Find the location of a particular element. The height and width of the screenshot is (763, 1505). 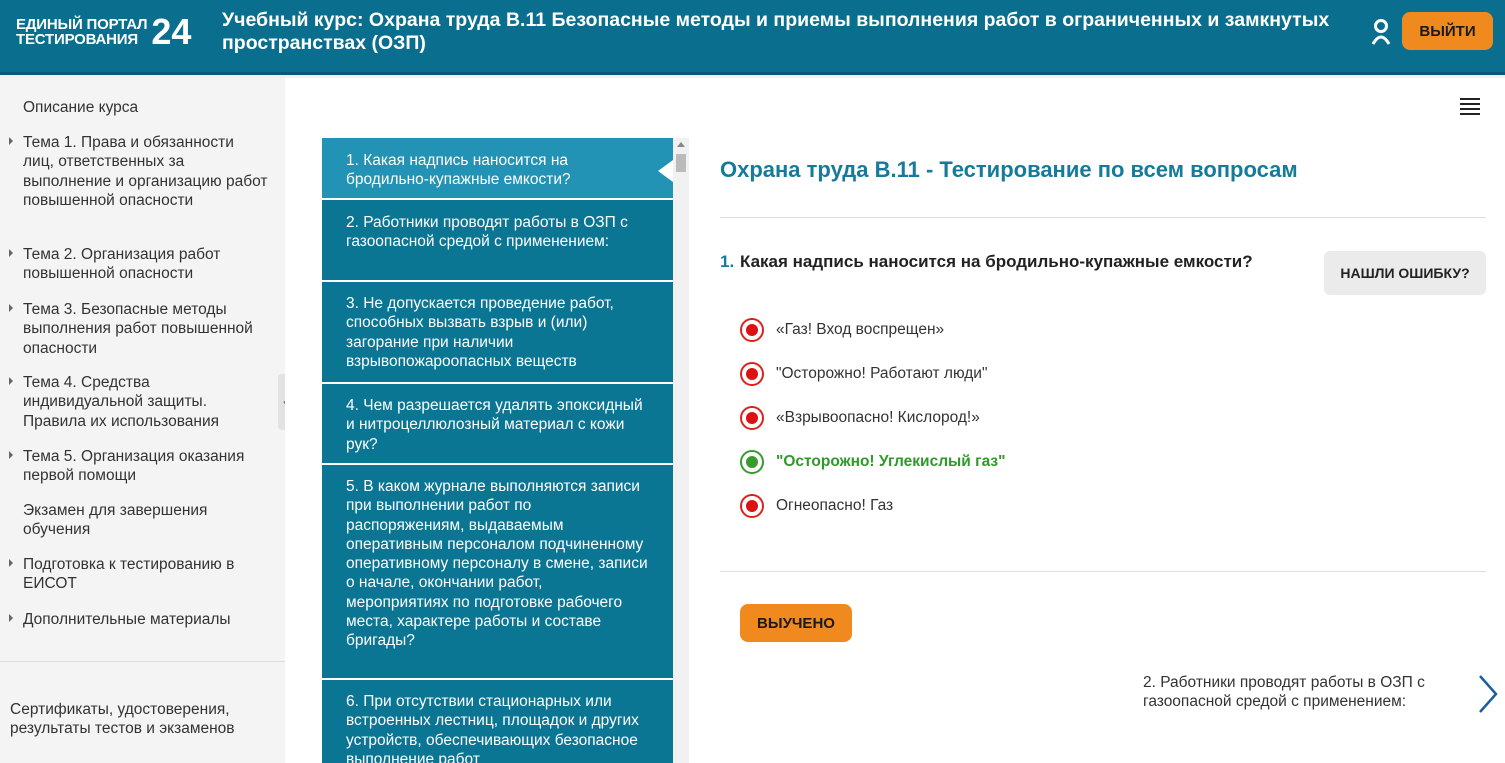

sidebar-item-label: Подготовка к тестированию в ЕИСОТ is located at coordinates (129, 574).